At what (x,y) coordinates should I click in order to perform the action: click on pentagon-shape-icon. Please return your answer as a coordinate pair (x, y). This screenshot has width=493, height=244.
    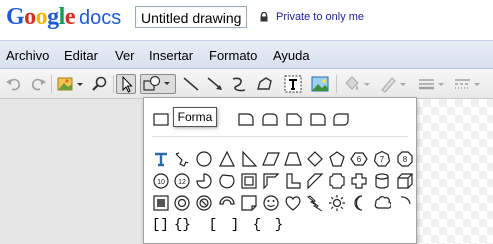
    Looking at the image, I should click on (337, 159).